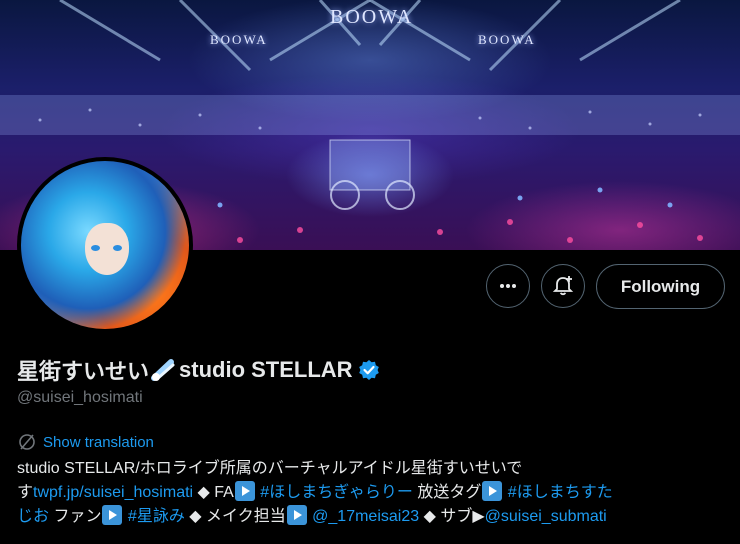 The width and height of the screenshot is (740, 544). I want to click on bio-text: ◆ メイク担当, so click(235, 516).